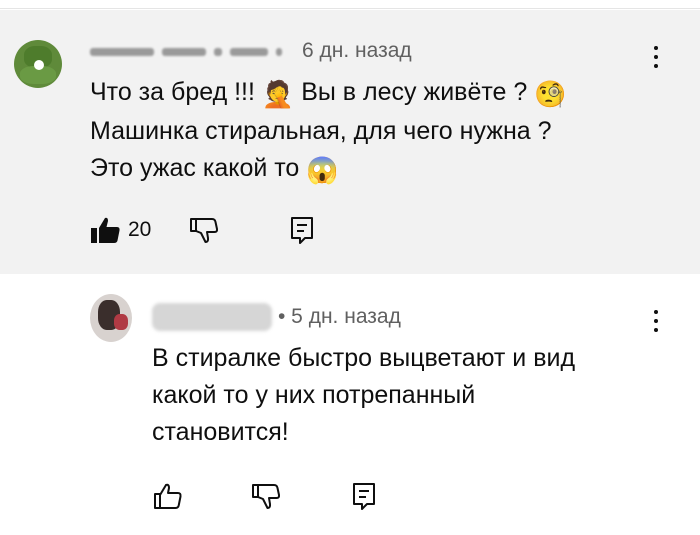 The width and height of the screenshot is (700, 535). I want to click on comment-line: Это ужас какой то 😱, so click(328, 169).